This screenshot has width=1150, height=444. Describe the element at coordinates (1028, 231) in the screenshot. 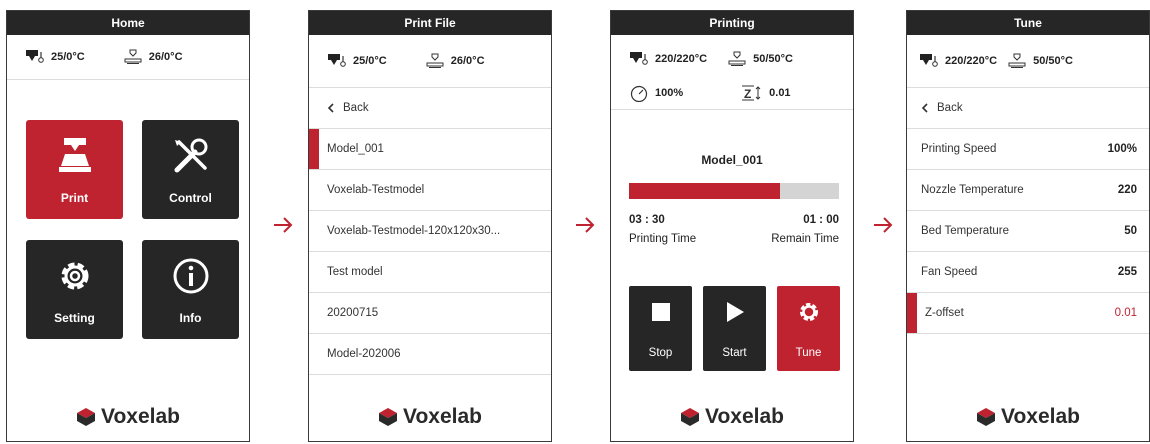

I see `bed-temperature-row: Bed Temperature 50` at that location.